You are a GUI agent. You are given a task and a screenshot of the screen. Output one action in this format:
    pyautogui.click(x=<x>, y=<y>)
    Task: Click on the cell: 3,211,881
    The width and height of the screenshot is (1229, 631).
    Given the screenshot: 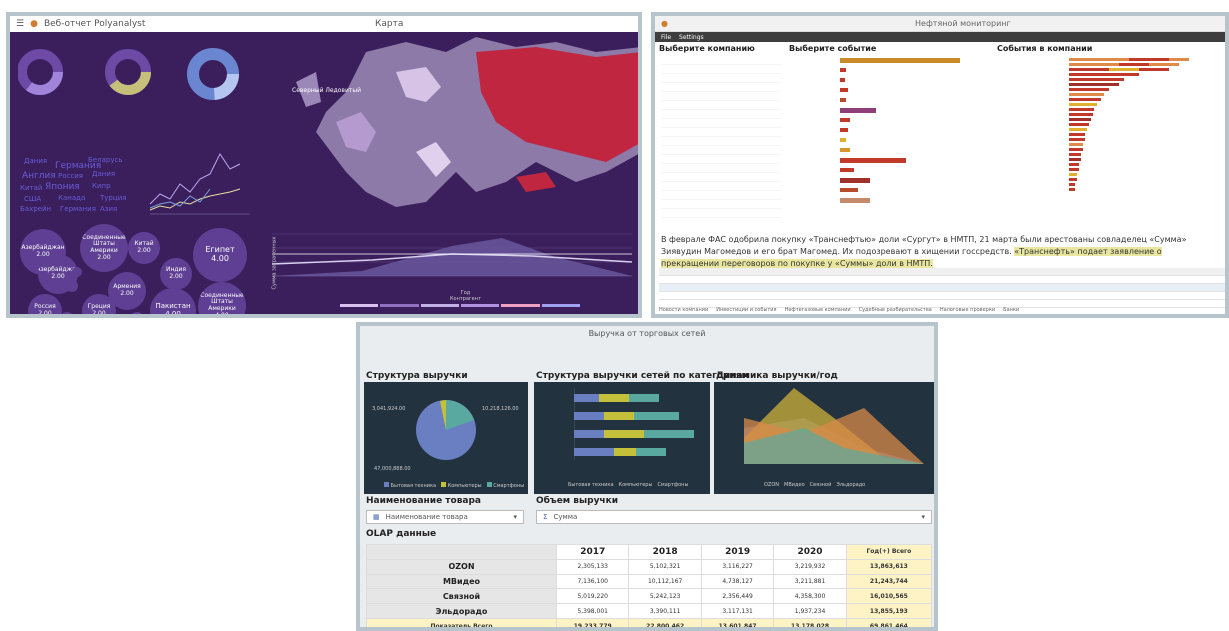 What is the action you would take?
    pyautogui.click(x=810, y=581)
    